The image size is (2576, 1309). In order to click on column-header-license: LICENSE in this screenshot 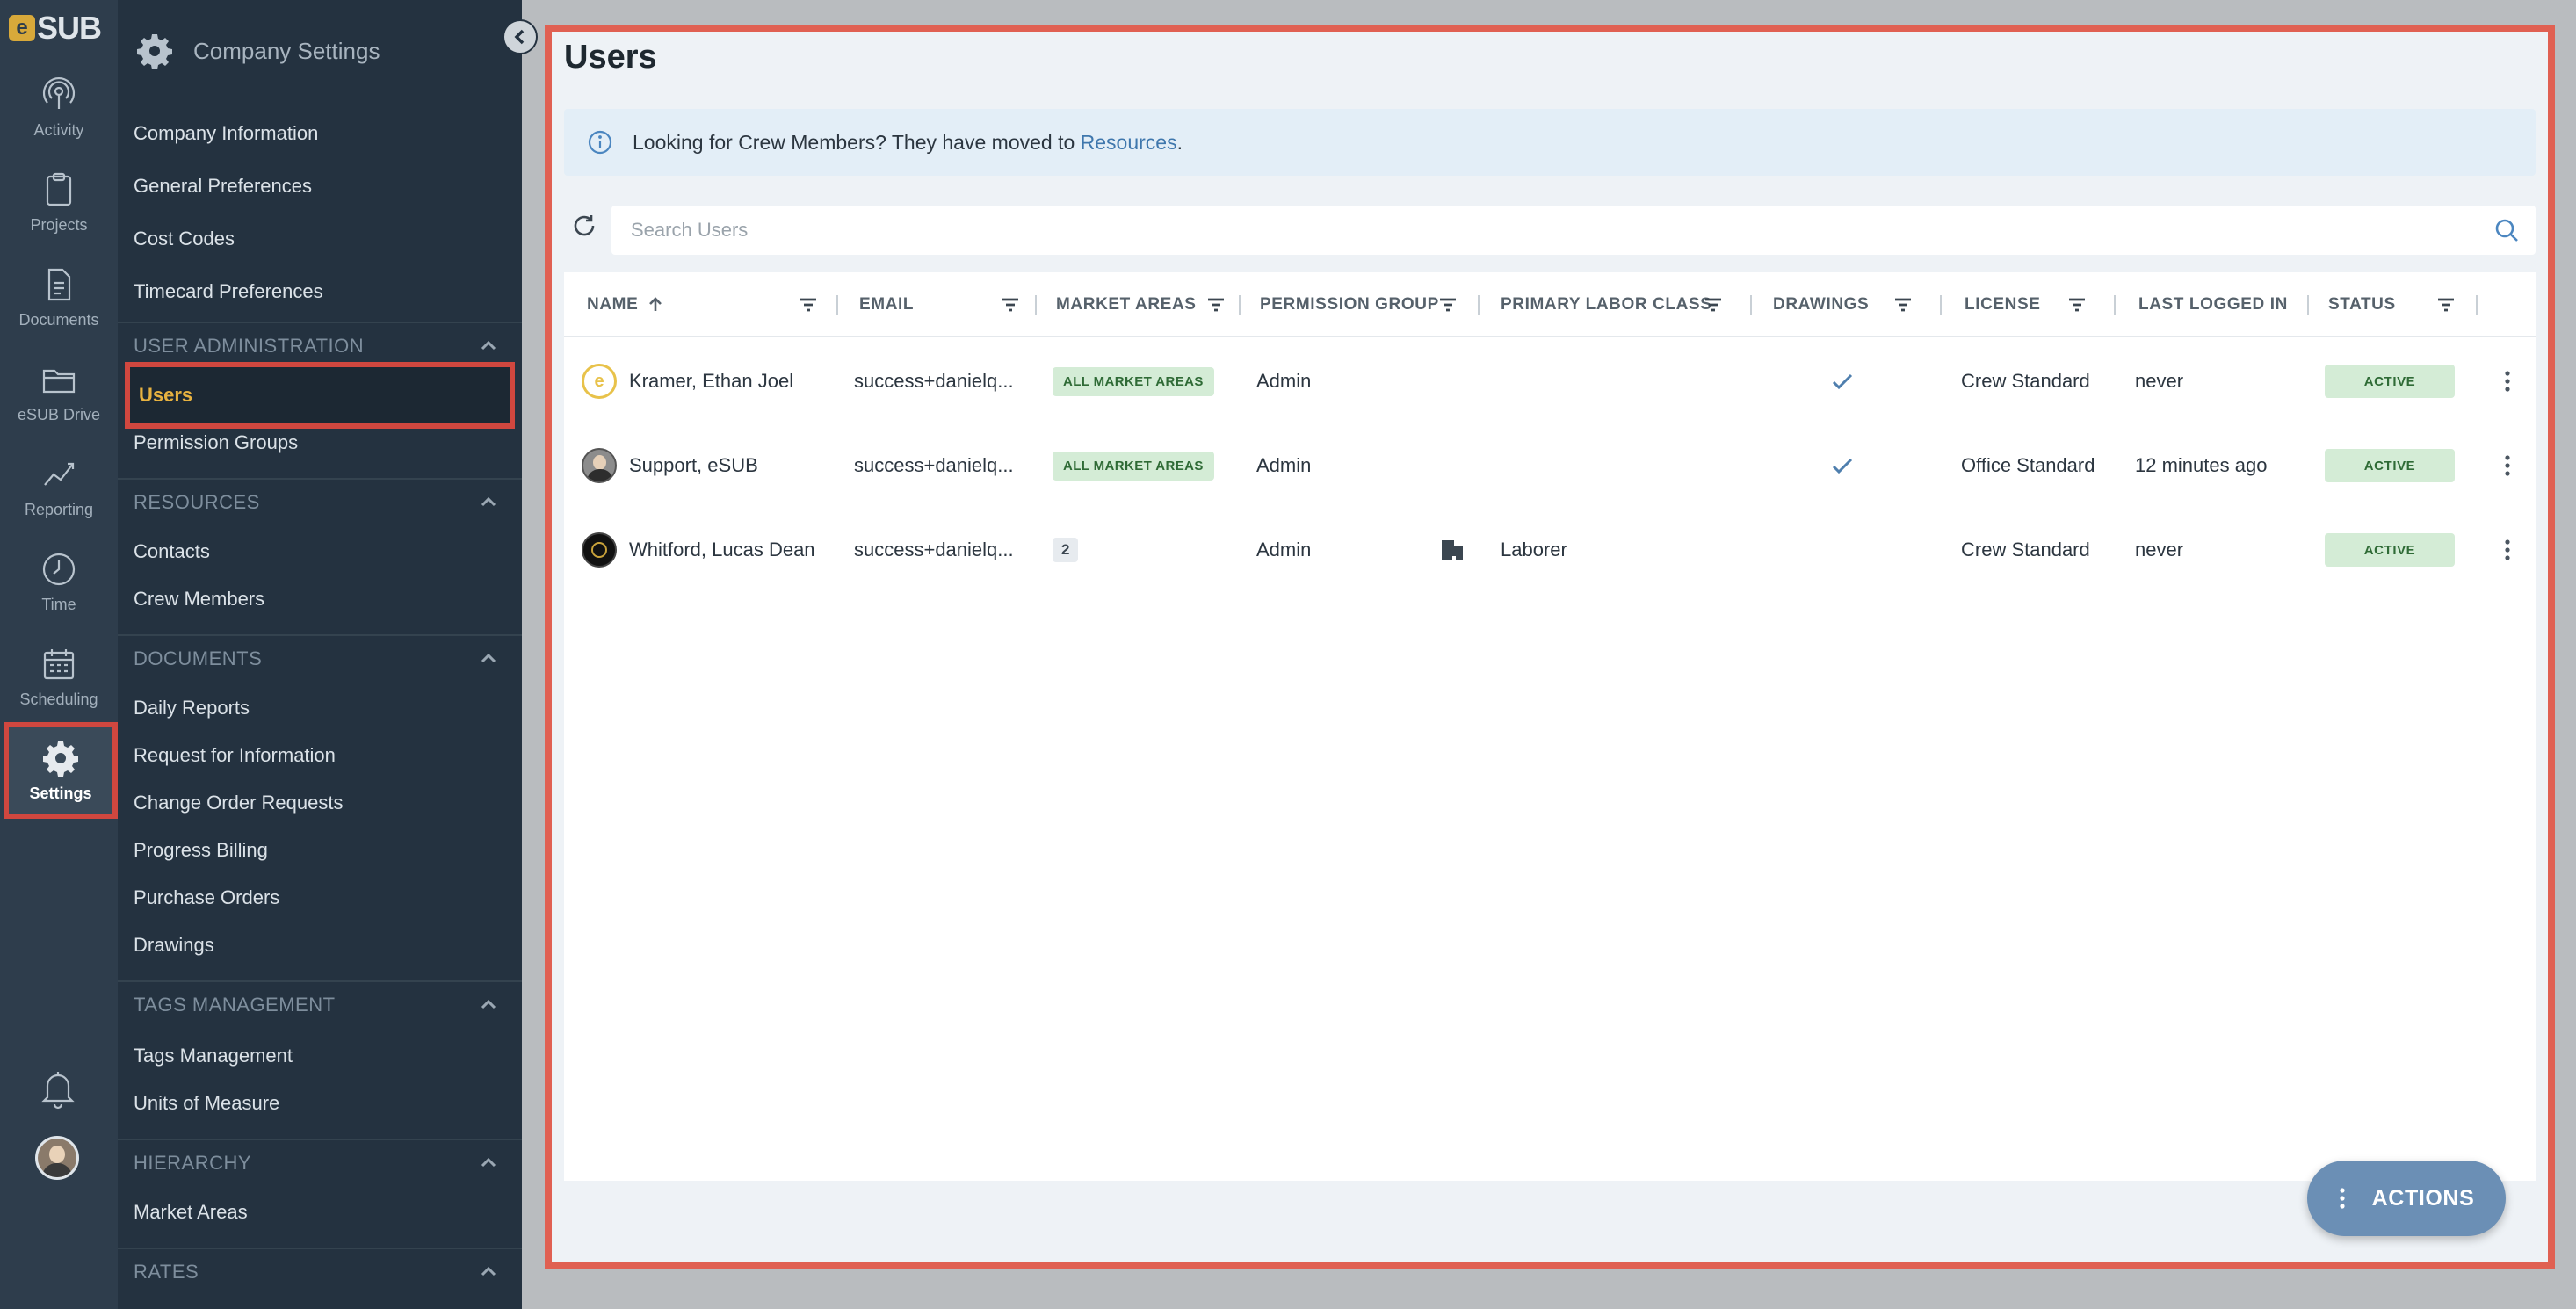, I will do `click(2003, 304)`.